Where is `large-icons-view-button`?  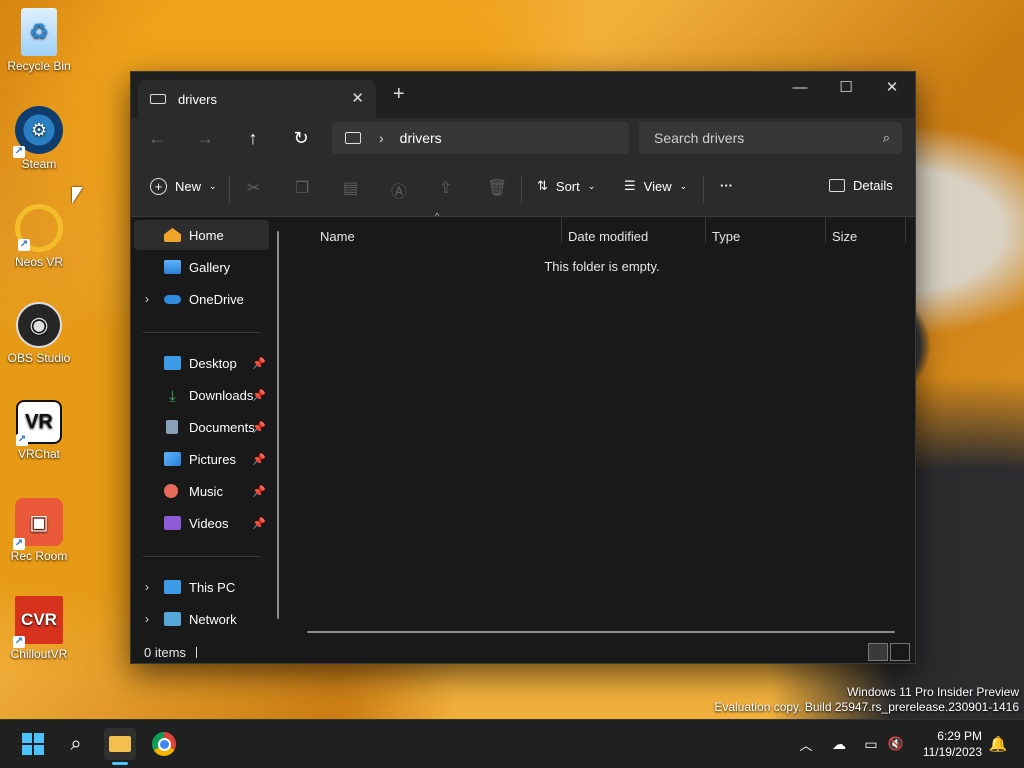
large-icons-view-button is located at coordinates (900, 652).